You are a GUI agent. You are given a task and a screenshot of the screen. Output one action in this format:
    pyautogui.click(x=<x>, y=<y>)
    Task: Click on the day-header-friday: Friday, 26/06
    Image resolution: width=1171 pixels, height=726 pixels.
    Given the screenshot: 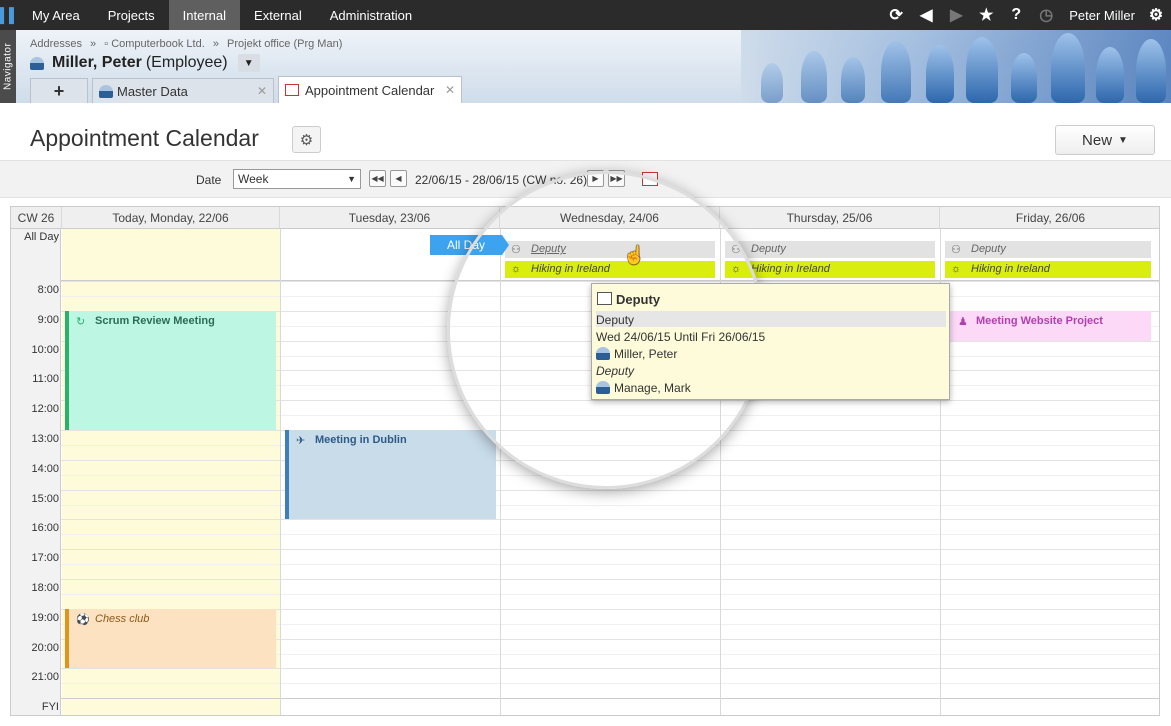 What is the action you would take?
    pyautogui.click(x=1049, y=218)
    